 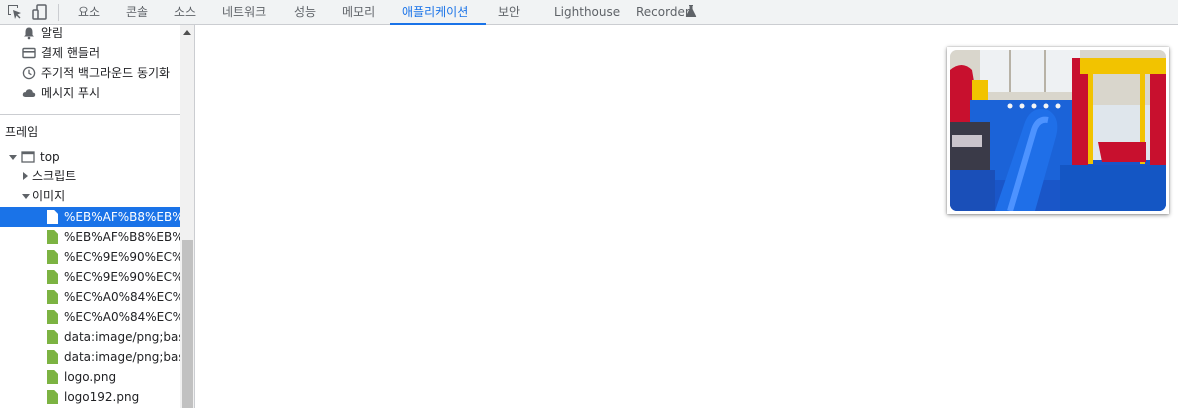 I want to click on tab-elements: 요소, so click(x=89, y=12).